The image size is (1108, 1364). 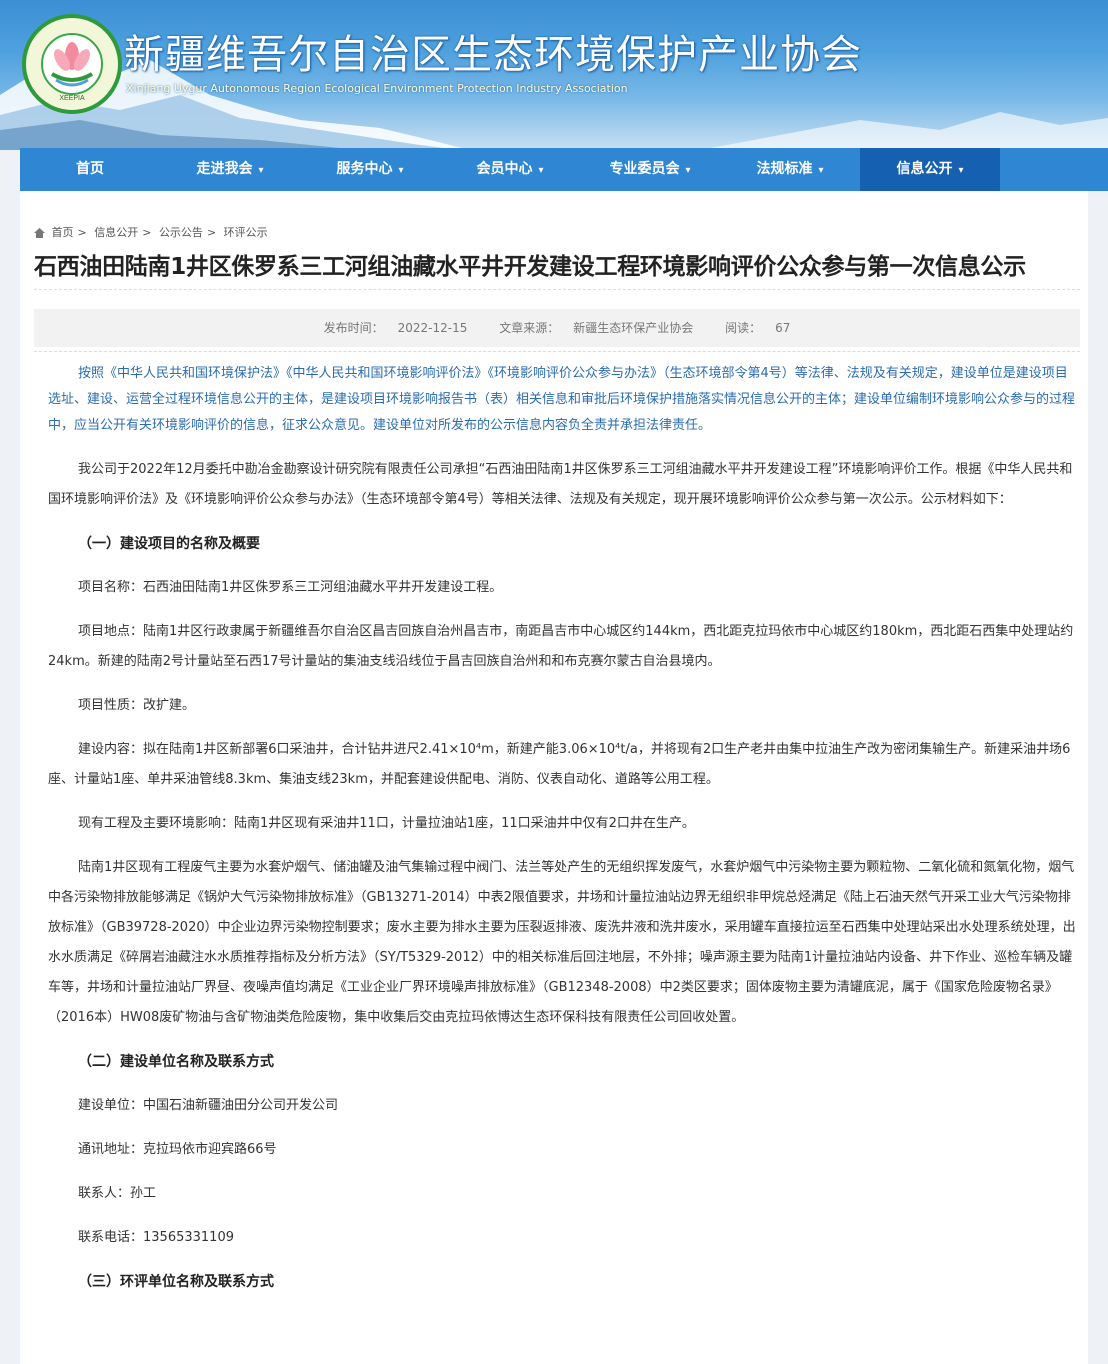 I want to click on nav-item-member-center: 会员中心 ▾, so click(x=510, y=169).